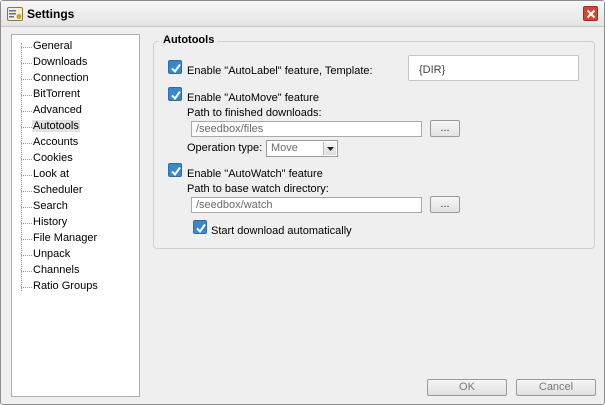 Image resolution: width=605 pixels, height=405 pixels. What do you see at coordinates (57, 110) in the screenshot?
I see `sidebar-item-label: Advanced` at bounding box center [57, 110].